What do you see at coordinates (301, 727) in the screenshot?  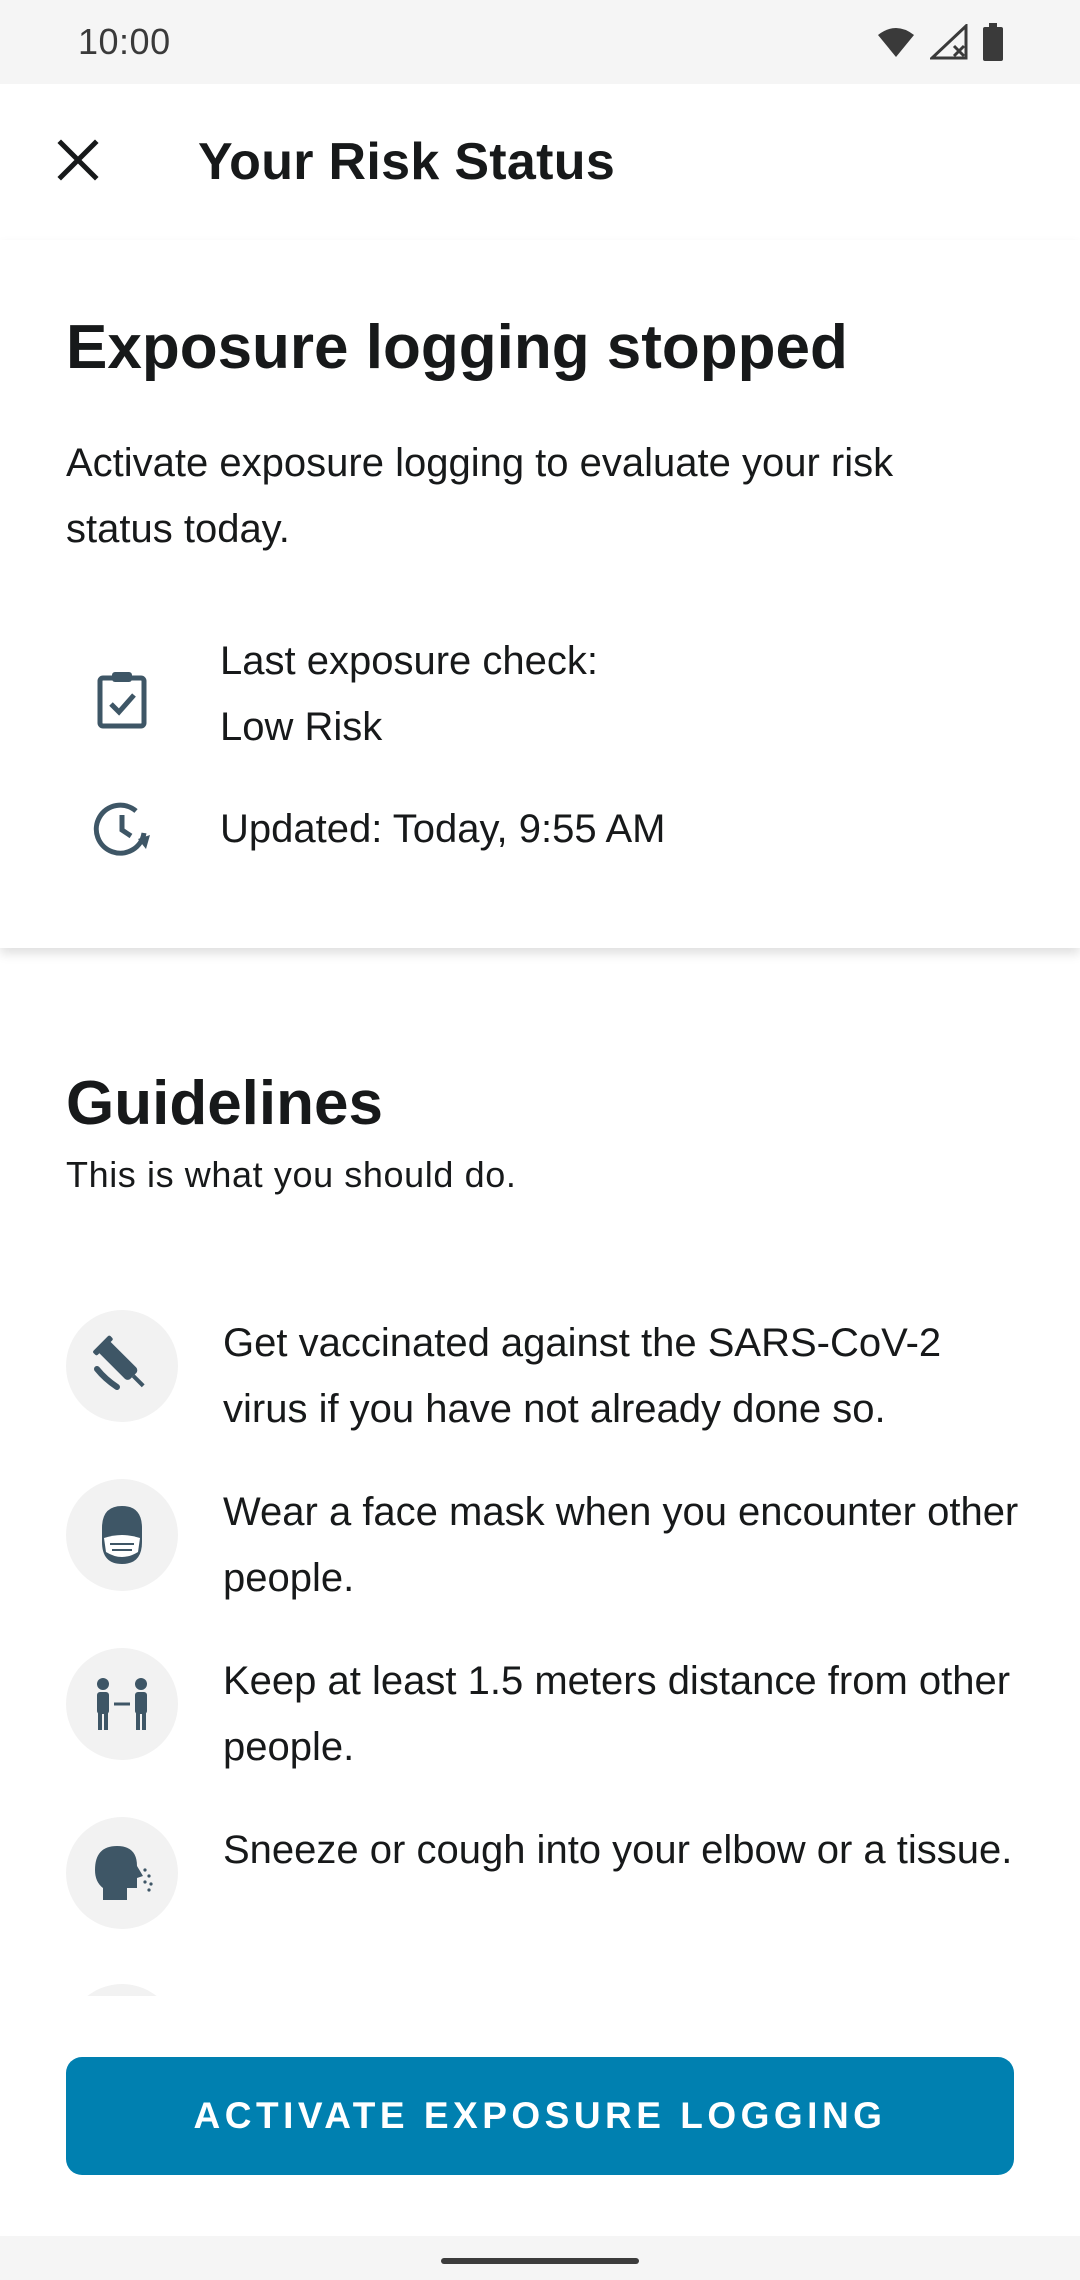 I see `last-check-value: Low Risk` at bounding box center [301, 727].